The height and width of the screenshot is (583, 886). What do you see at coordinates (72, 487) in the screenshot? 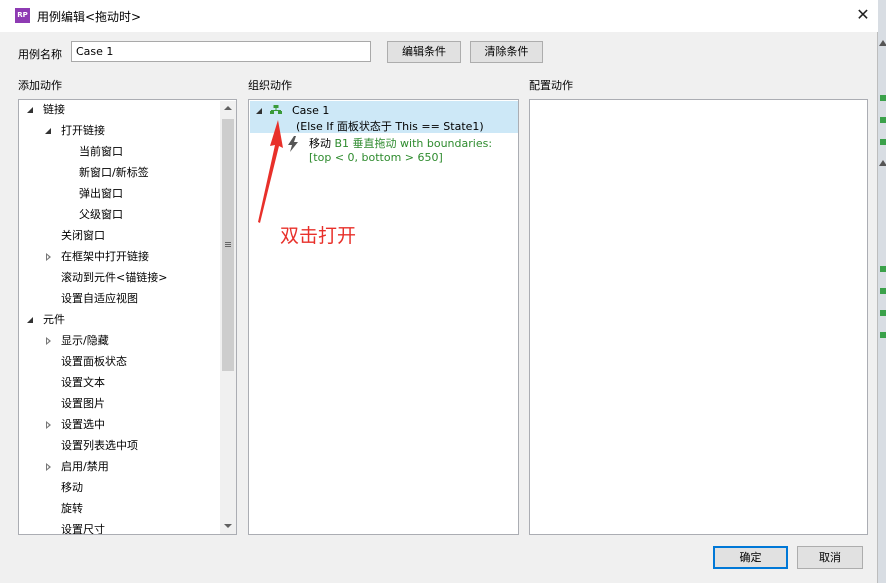
I see `tree-item-label: 移动` at bounding box center [72, 487].